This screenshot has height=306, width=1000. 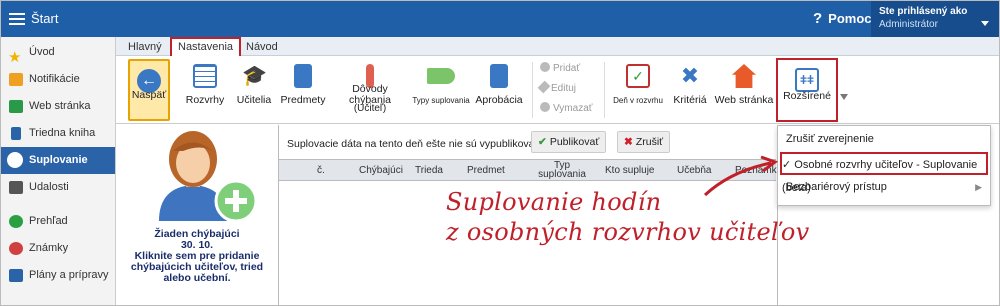 What do you see at coordinates (16, 221) in the screenshot?
I see `check-circle-icon` at bounding box center [16, 221].